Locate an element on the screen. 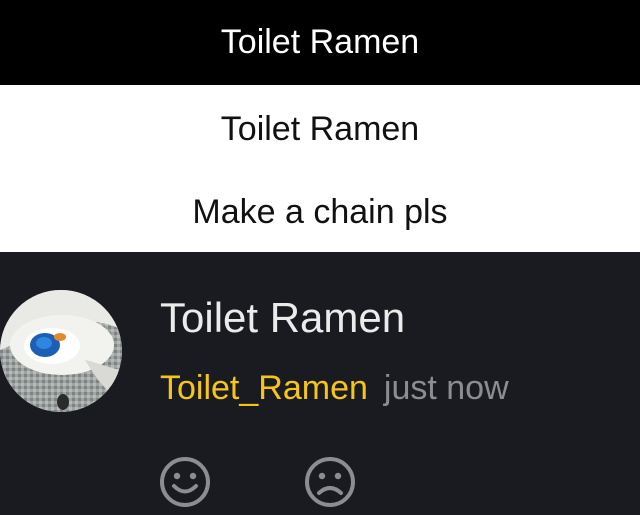 The height and width of the screenshot is (515, 640). happy-reaction-button is located at coordinates (185, 482).